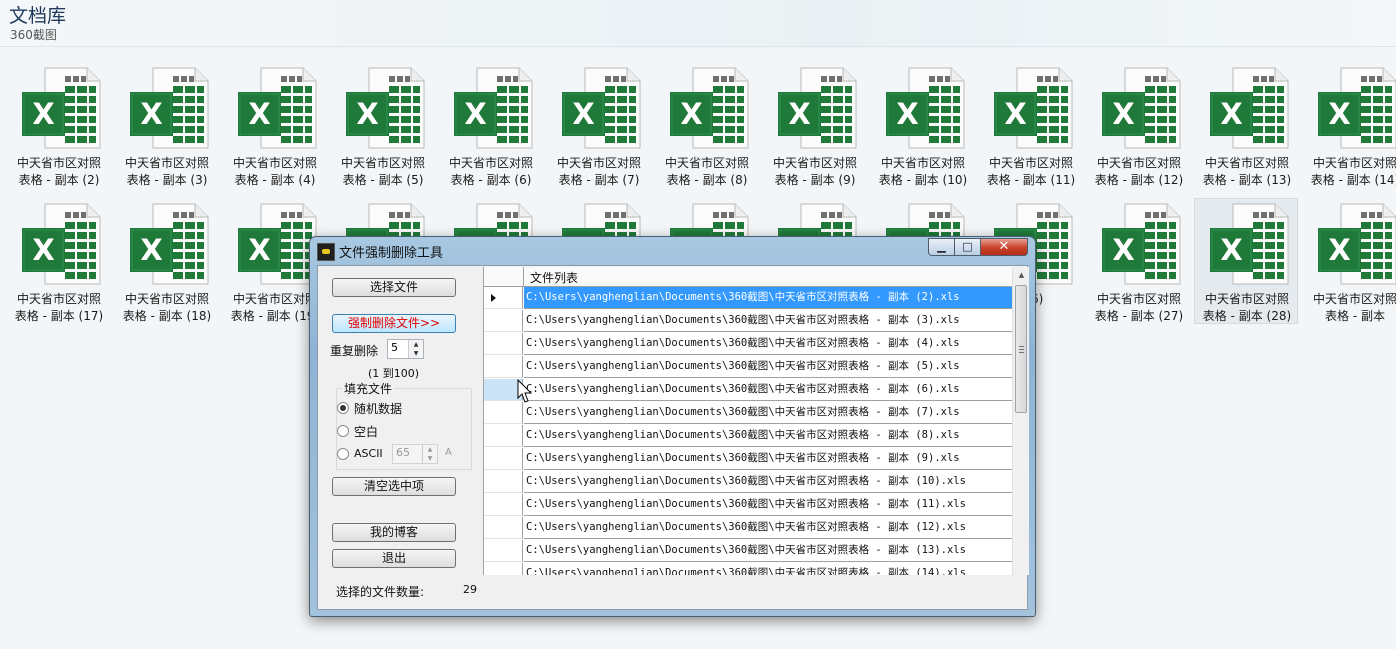 Image resolution: width=1396 pixels, height=649 pixels. I want to click on excel-file-item: X 中天省市区对照 表格 - 副本, so click(1349, 261).